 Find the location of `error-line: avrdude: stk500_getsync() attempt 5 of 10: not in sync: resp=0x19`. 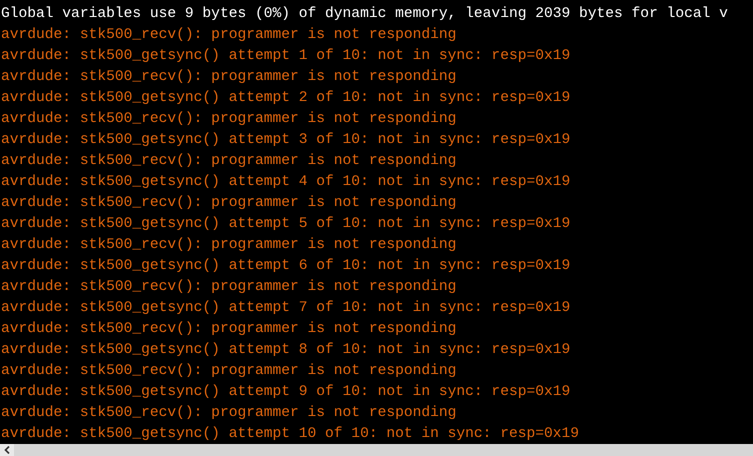

error-line: avrdude: stk500_getsync() attempt 5 of 10: not in sync: resp=0x19 is located at coordinates (286, 224).